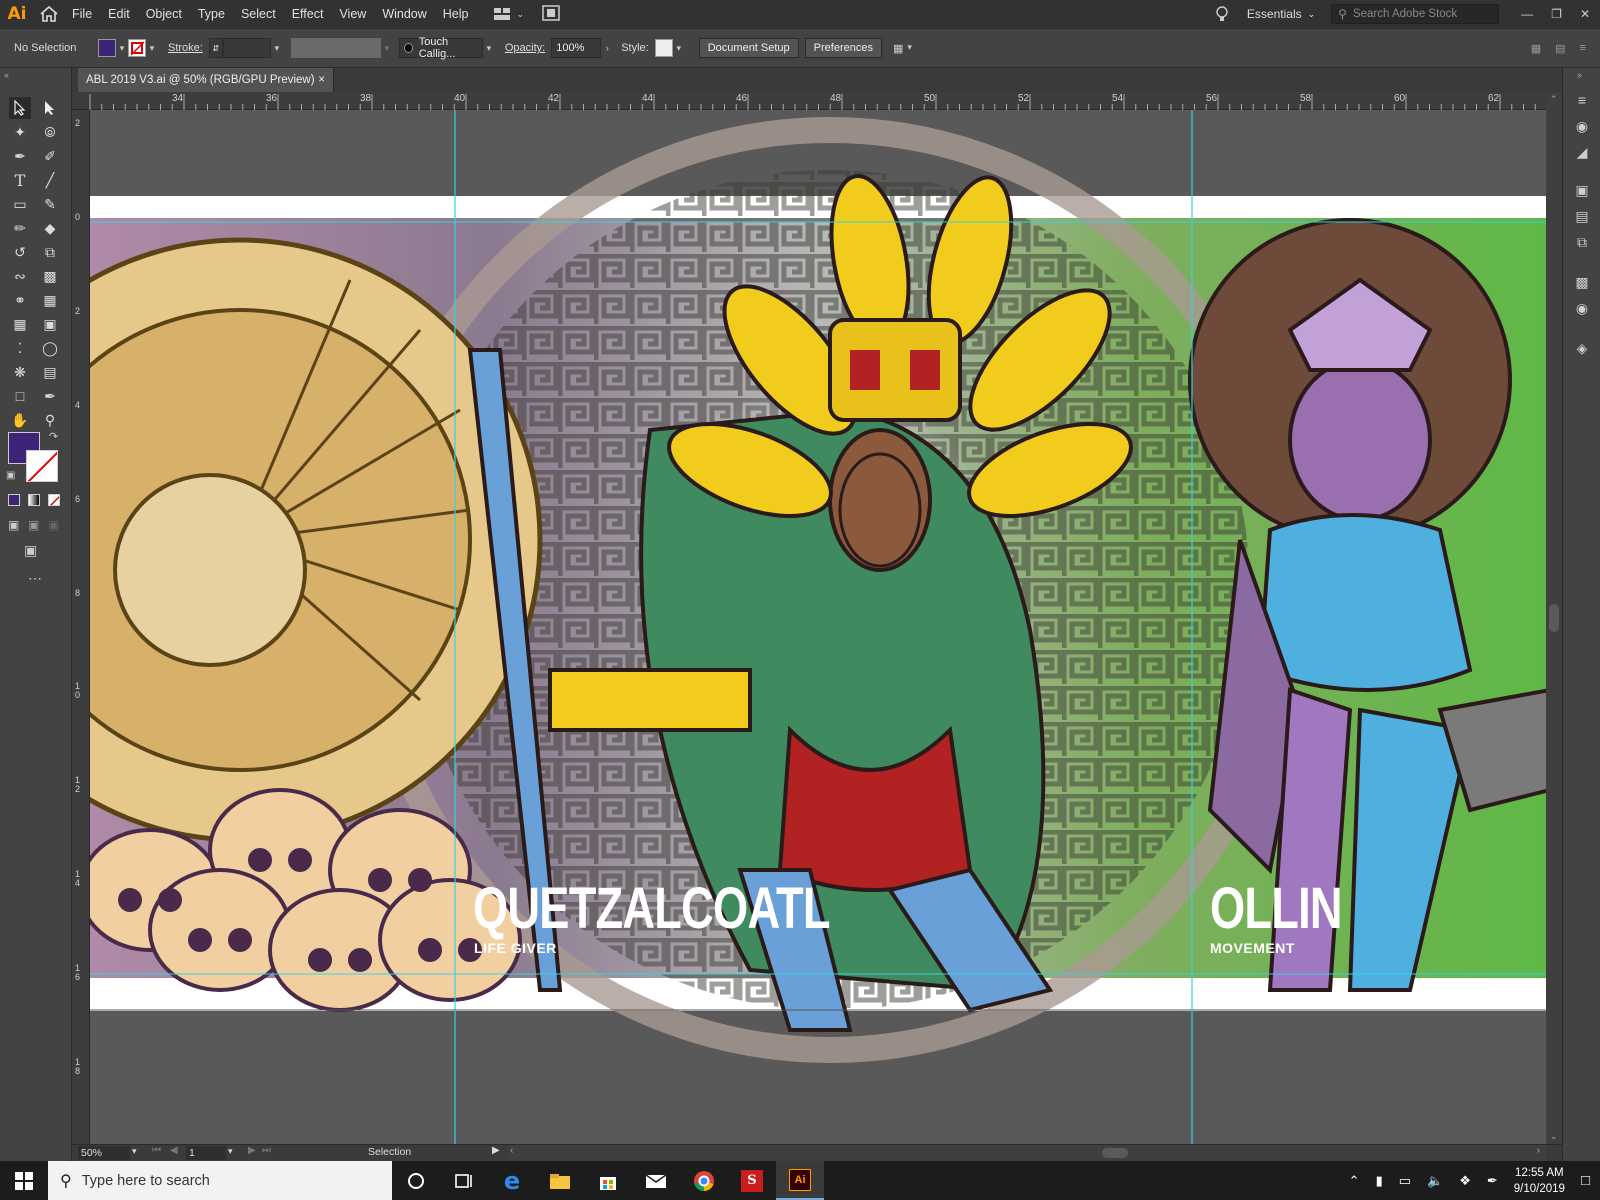  I want to click on gradient-tool-icon: ▣, so click(50, 324).